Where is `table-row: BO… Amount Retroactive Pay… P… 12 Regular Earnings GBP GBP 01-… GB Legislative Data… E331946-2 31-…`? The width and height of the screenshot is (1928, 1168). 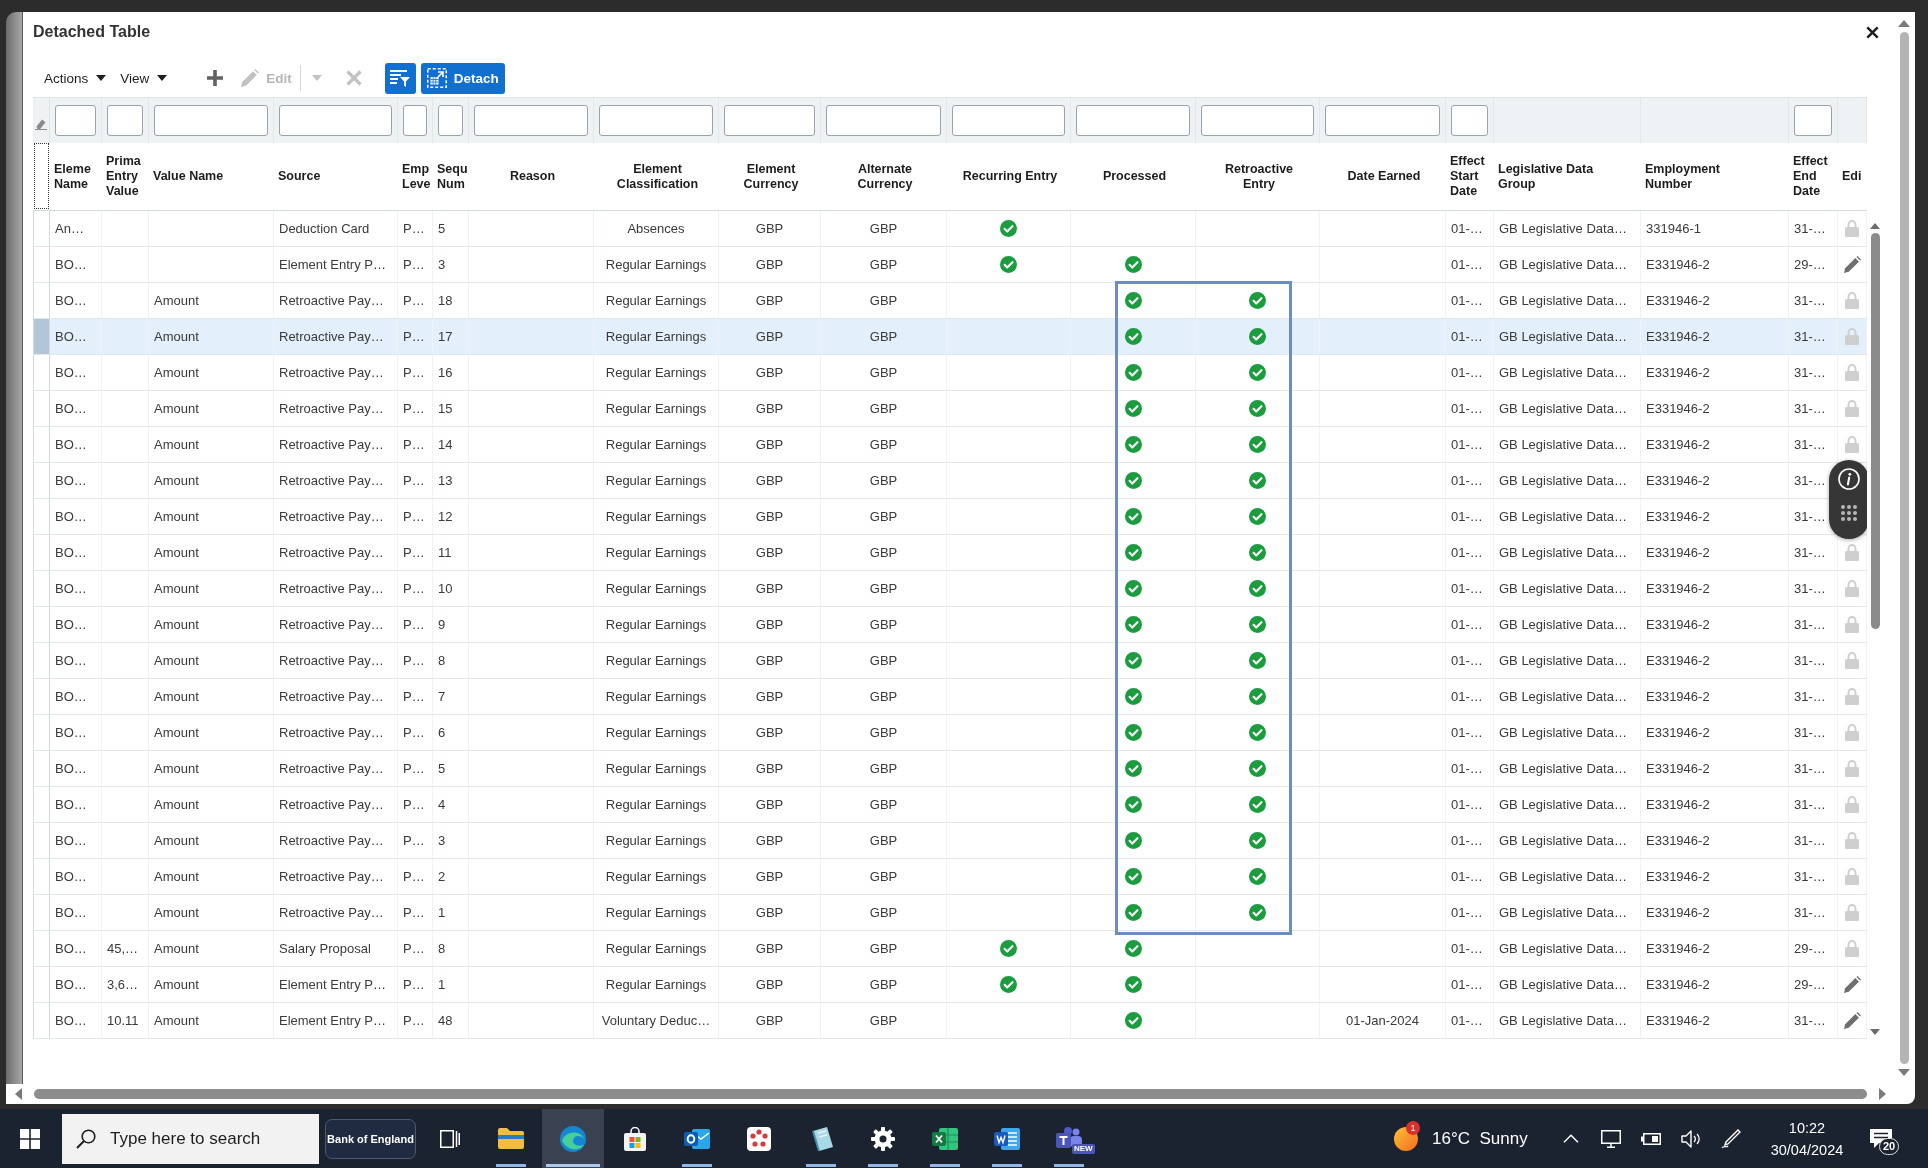
table-row: BO… Amount Retroactive Pay… P… 12 Regular Earnings GBP GBP 01-… GB Legislative Data… E331946-2 31-… is located at coordinates (950, 517).